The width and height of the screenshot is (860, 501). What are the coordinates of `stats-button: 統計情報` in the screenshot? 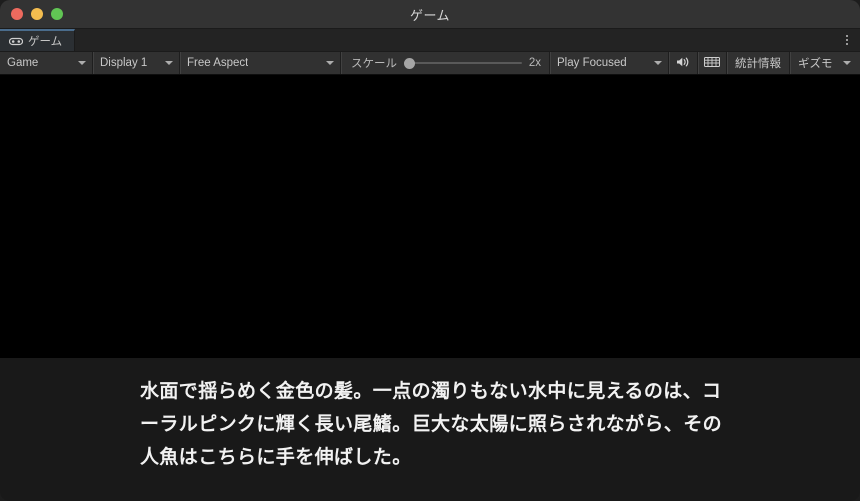 It's located at (758, 63).